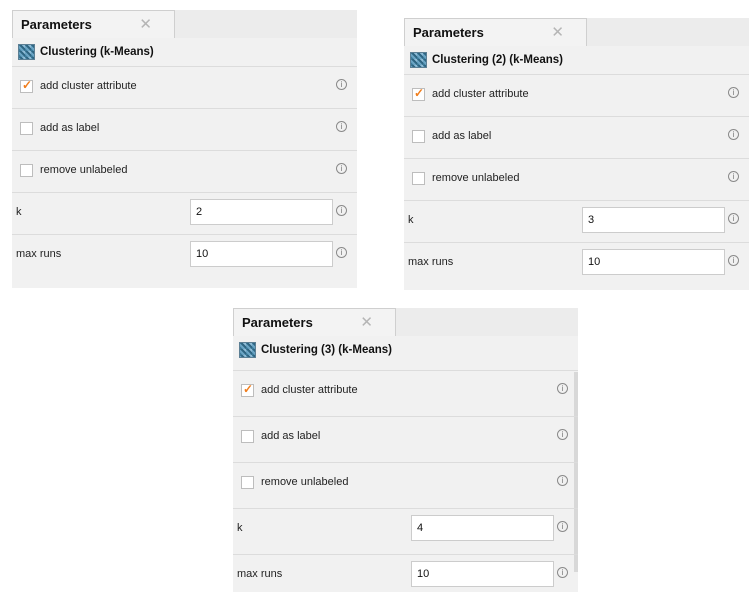 The image size is (749, 596). I want to click on param-k: k 3 i, so click(576, 221).